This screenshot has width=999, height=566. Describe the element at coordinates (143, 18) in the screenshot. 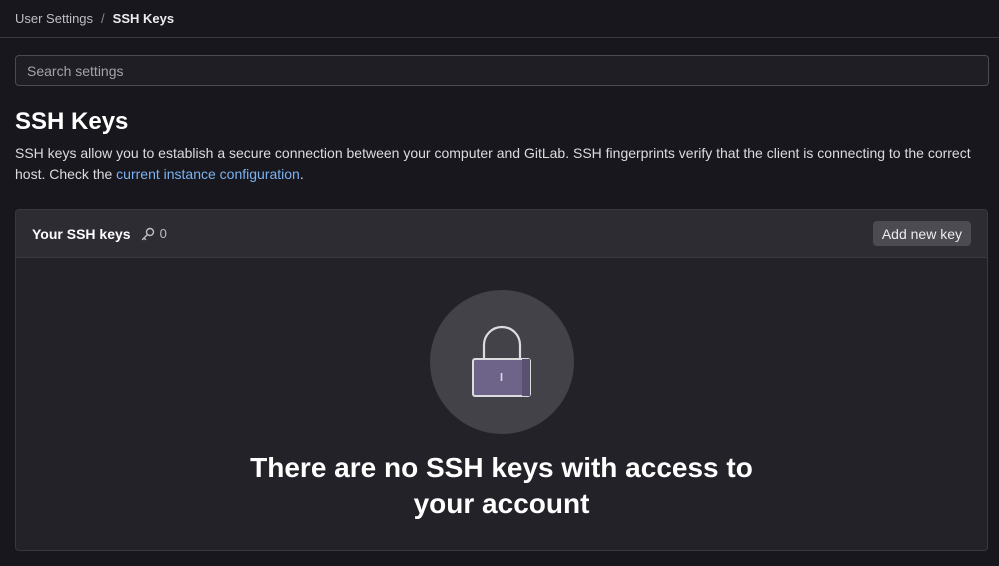

I see `breadcrumb-ssh-keys: SSH Keys` at that location.